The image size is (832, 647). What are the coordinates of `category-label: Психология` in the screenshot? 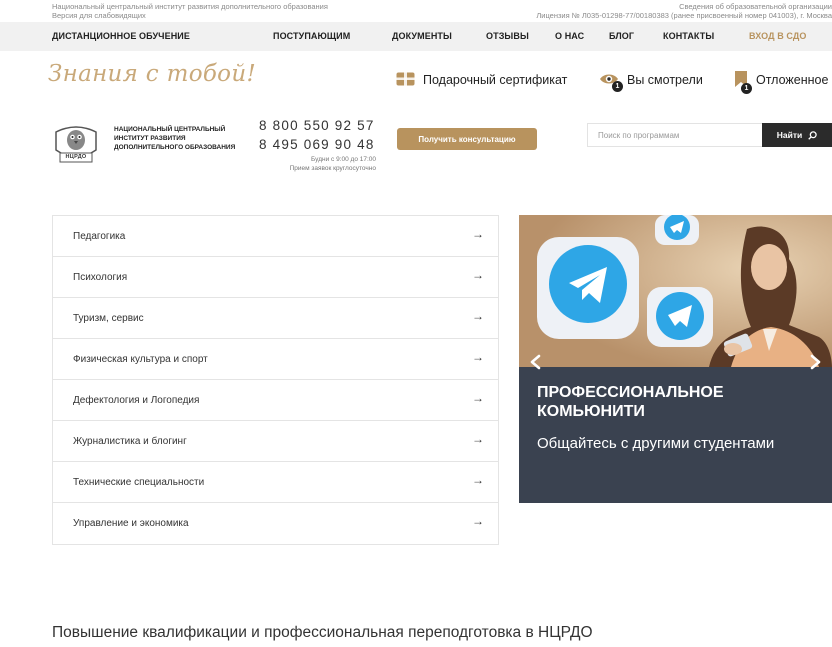 It's located at (100, 277).